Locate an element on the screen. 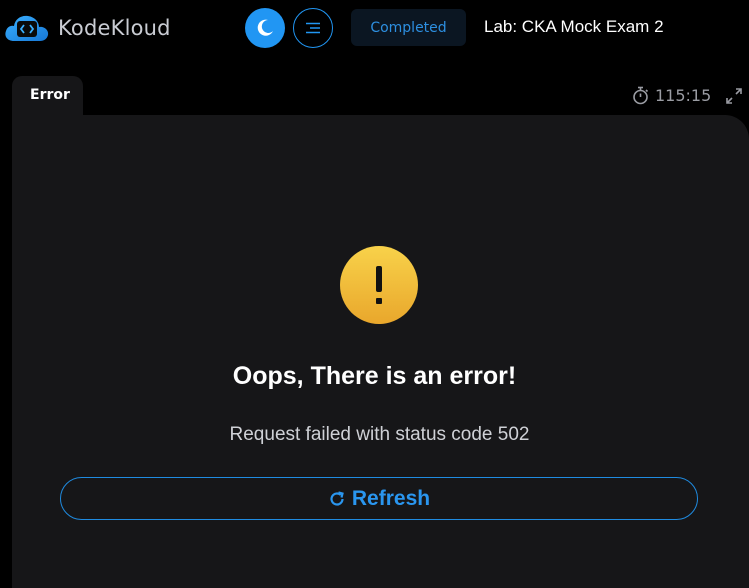  theme-toggle-button is located at coordinates (265, 28).